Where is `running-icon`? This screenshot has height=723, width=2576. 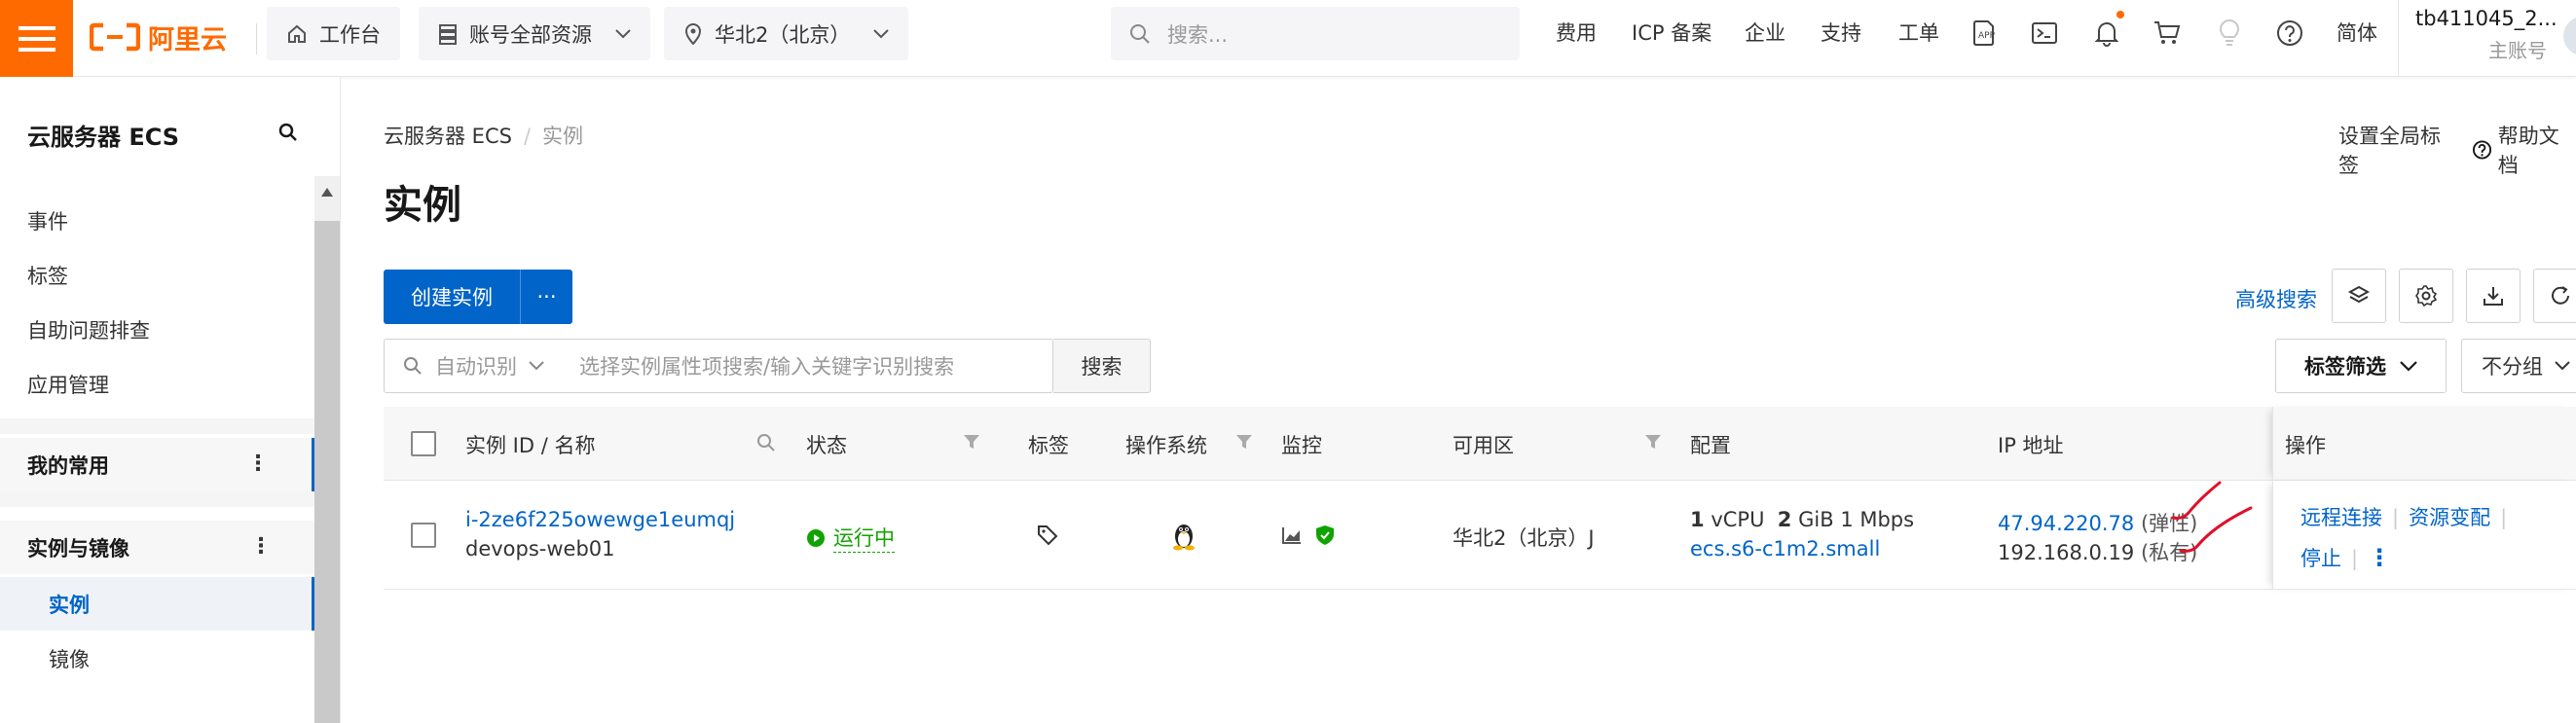
running-icon is located at coordinates (816, 537).